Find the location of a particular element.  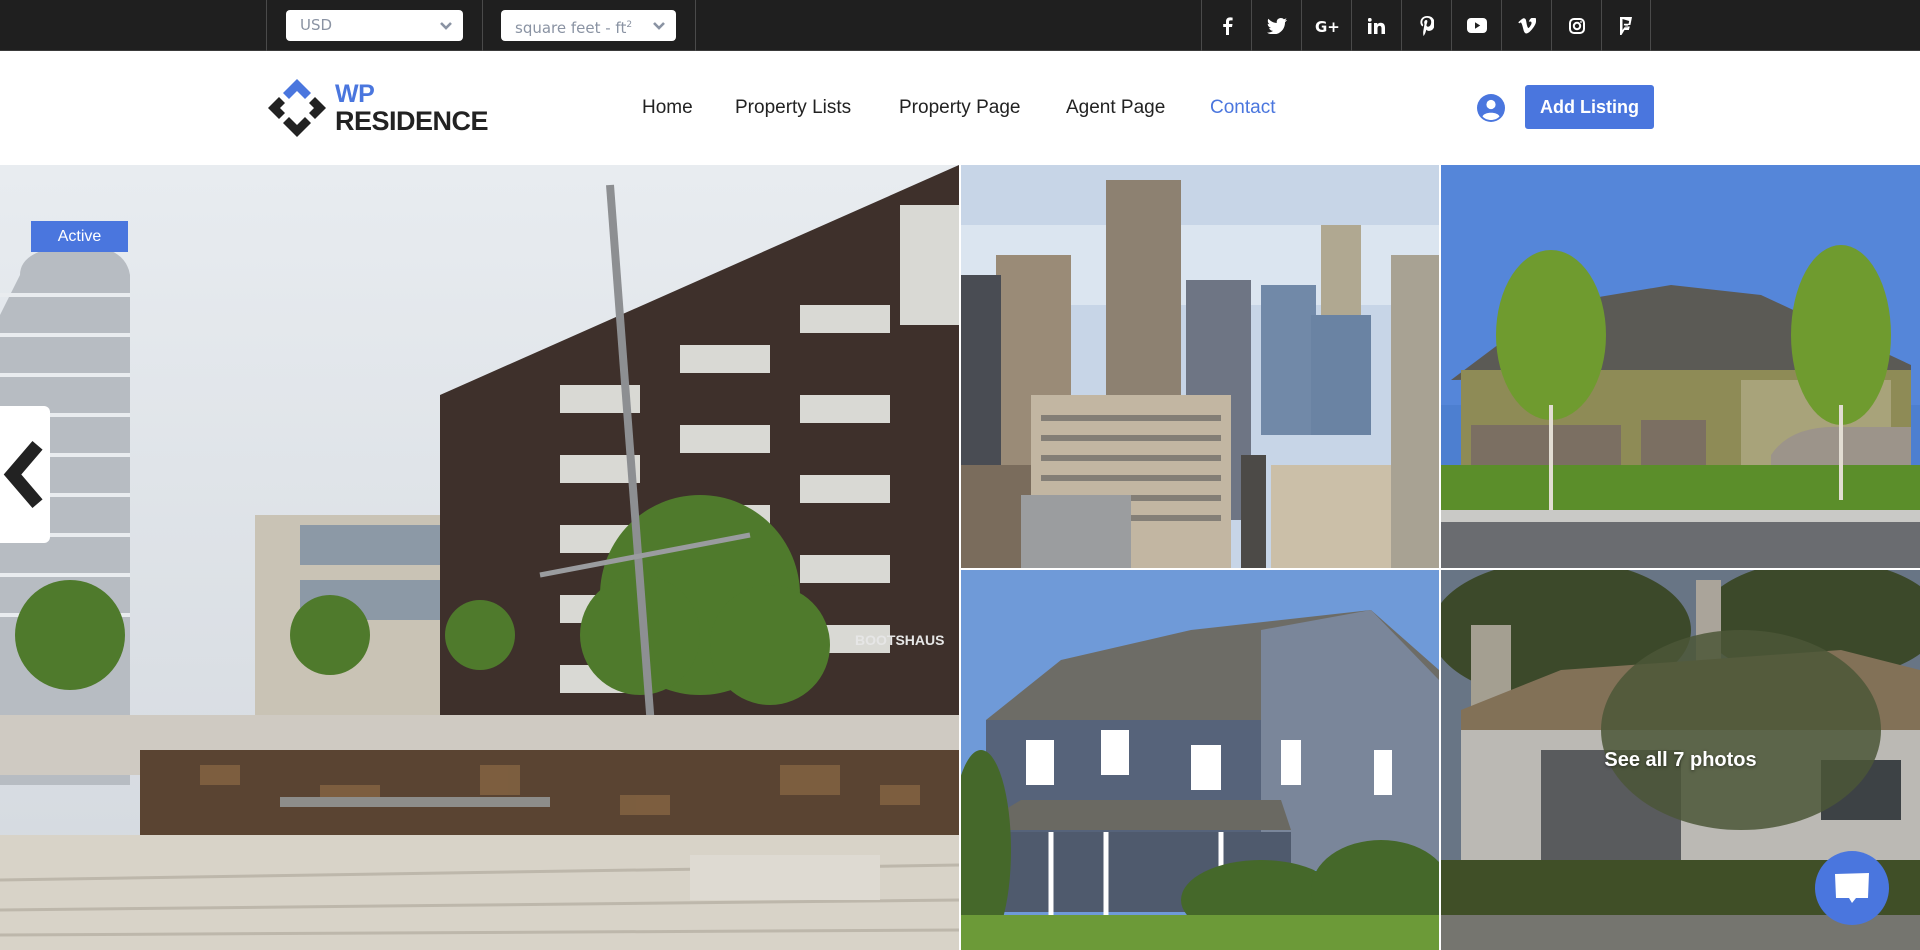

nav-property-page: Property Page is located at coordinates (959, 108).